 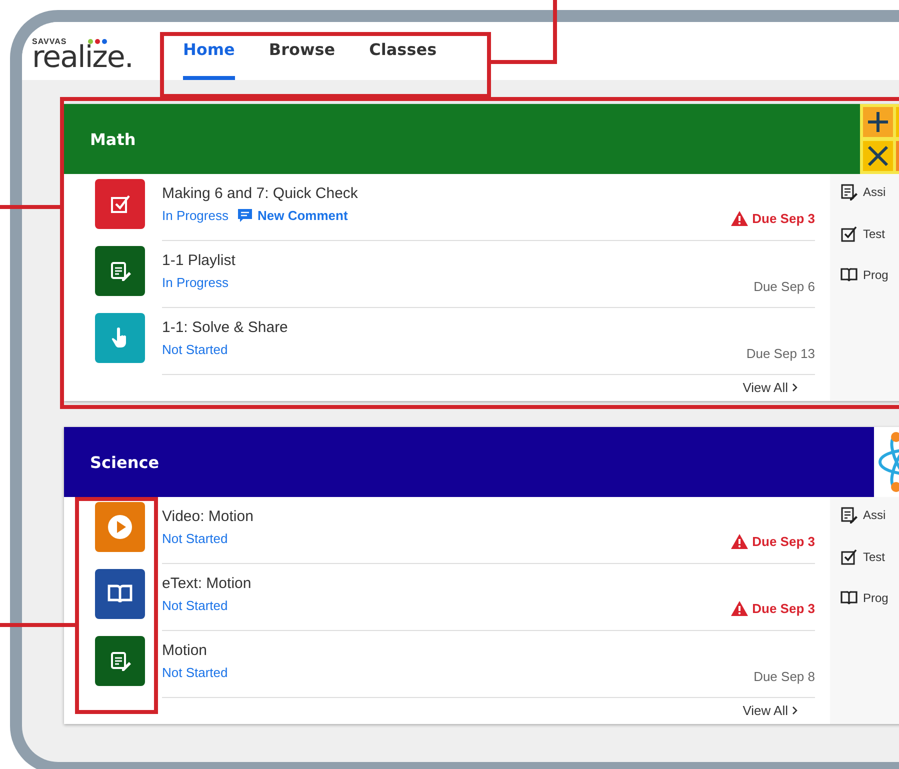 I want to click on due-date: Due Sep 8, so click(x=784, y=676).